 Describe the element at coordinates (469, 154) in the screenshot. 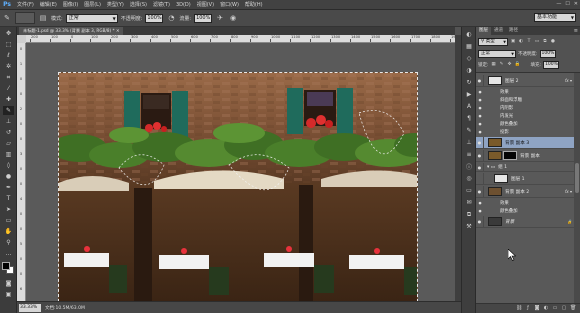

I see `properties-panel-icon: ≡` at that location.